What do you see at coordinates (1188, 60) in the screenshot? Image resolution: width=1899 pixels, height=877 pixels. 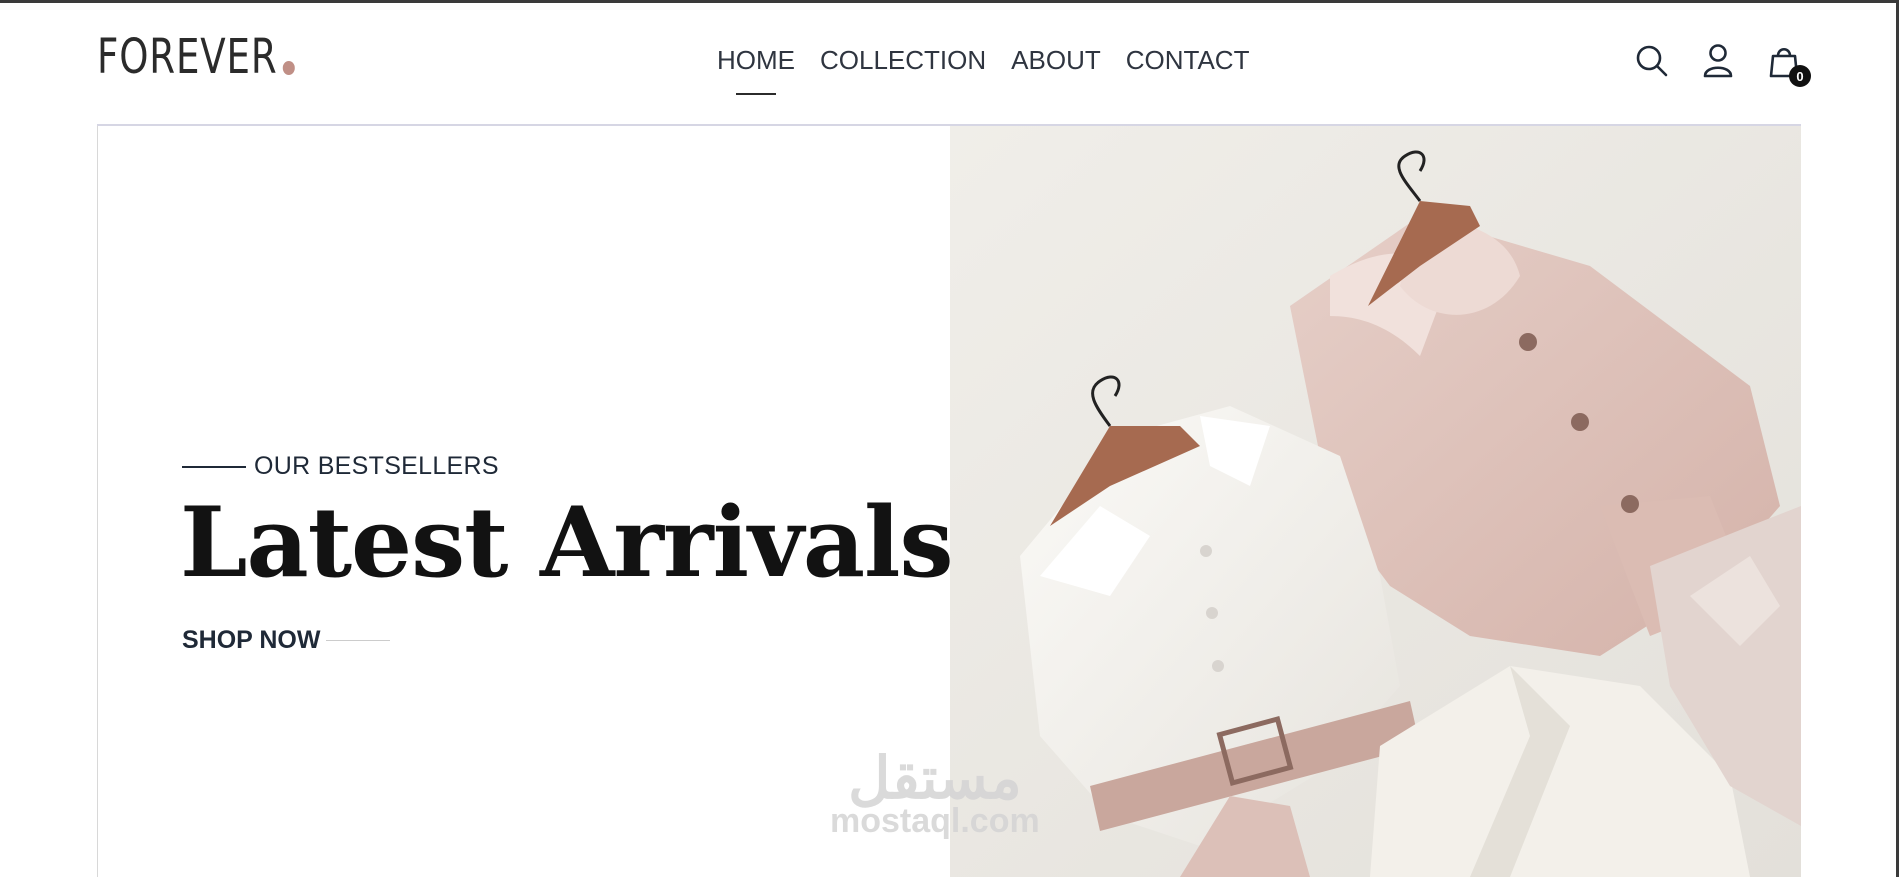 I see `nav-contact: CONTACT` at bounding box center [1188, 60].